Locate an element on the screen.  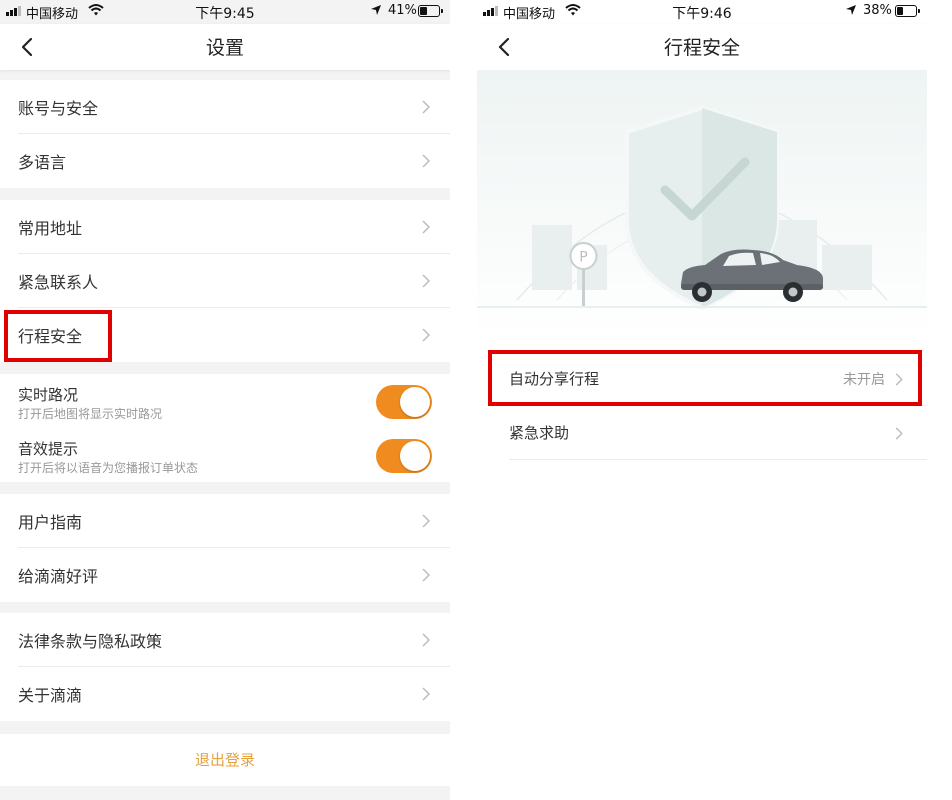
emergency-help-item: 紧急求助 is located at coordinates (702, 433).